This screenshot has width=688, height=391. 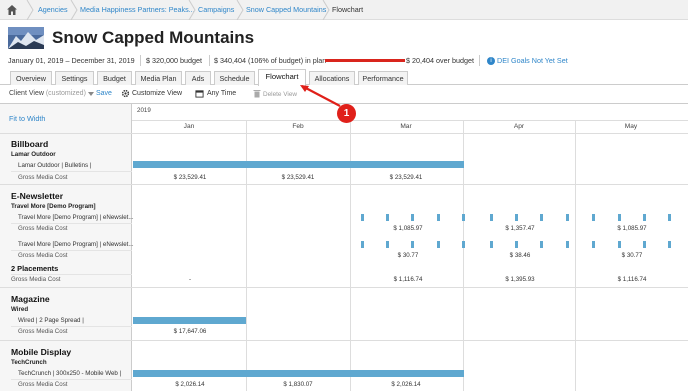 I want to click on tab-overview: Overview, so click(x=31, y=78).